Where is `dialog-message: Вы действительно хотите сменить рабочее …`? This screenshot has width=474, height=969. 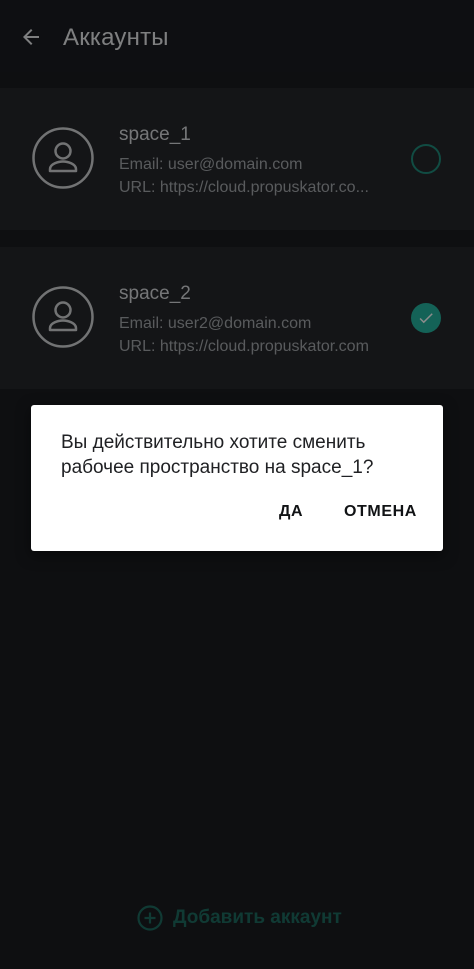 dialog-message: Вы действительно хотите сменить рабочее … is located at coordinates (217, 455).